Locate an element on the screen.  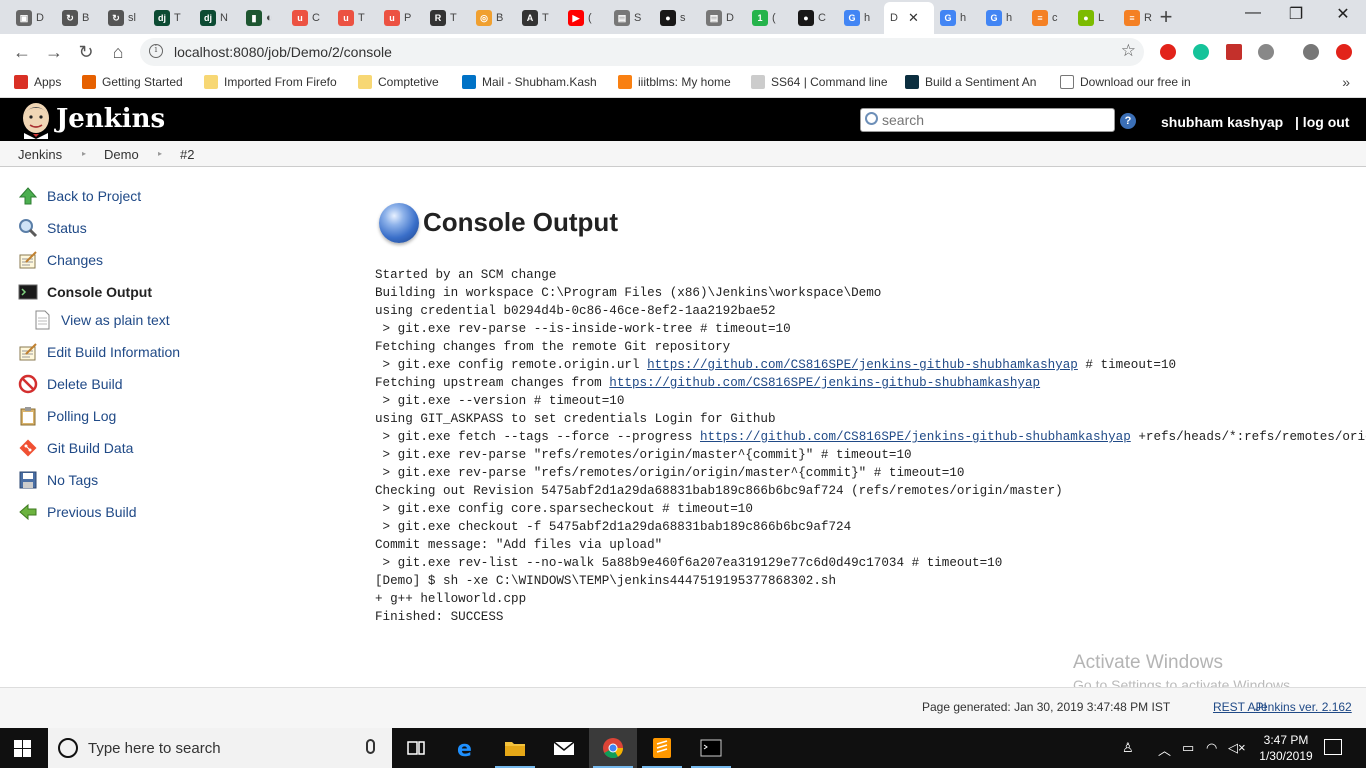
browser-tab: ↻ B is located at coordinates (79, 17).